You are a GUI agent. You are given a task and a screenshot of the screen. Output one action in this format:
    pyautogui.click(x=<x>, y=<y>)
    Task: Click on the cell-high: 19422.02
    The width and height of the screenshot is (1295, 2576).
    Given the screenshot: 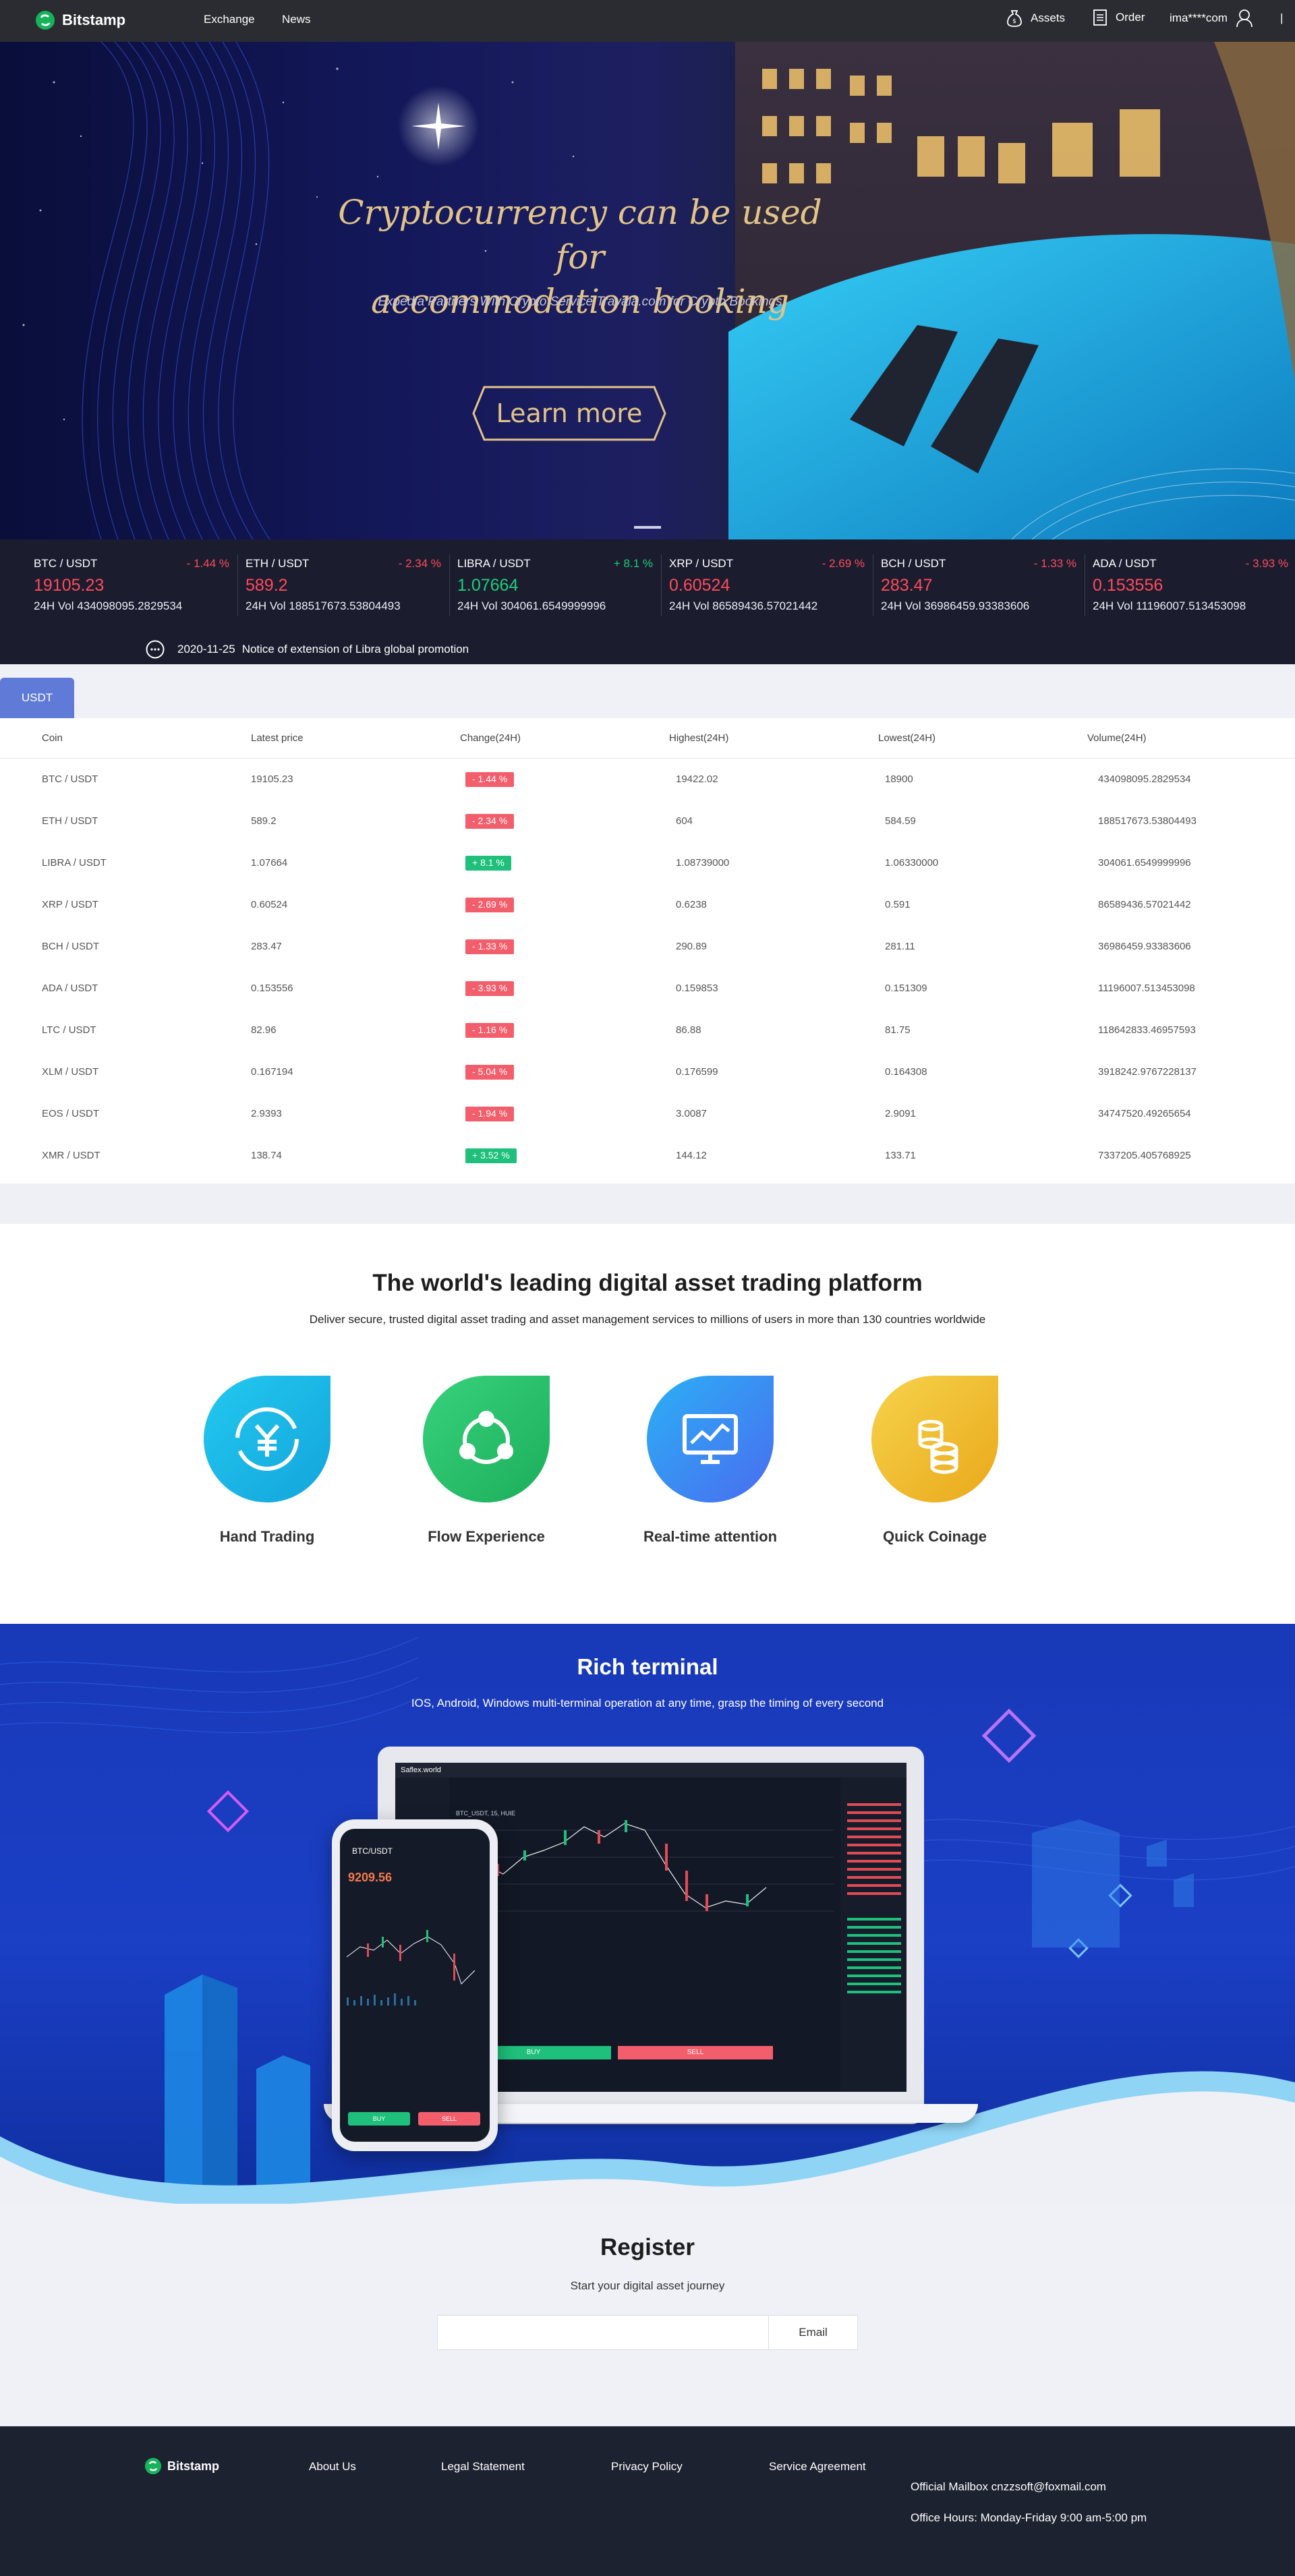 What is the action you would take?
    pyautogui.click(x=697, y=779)
    